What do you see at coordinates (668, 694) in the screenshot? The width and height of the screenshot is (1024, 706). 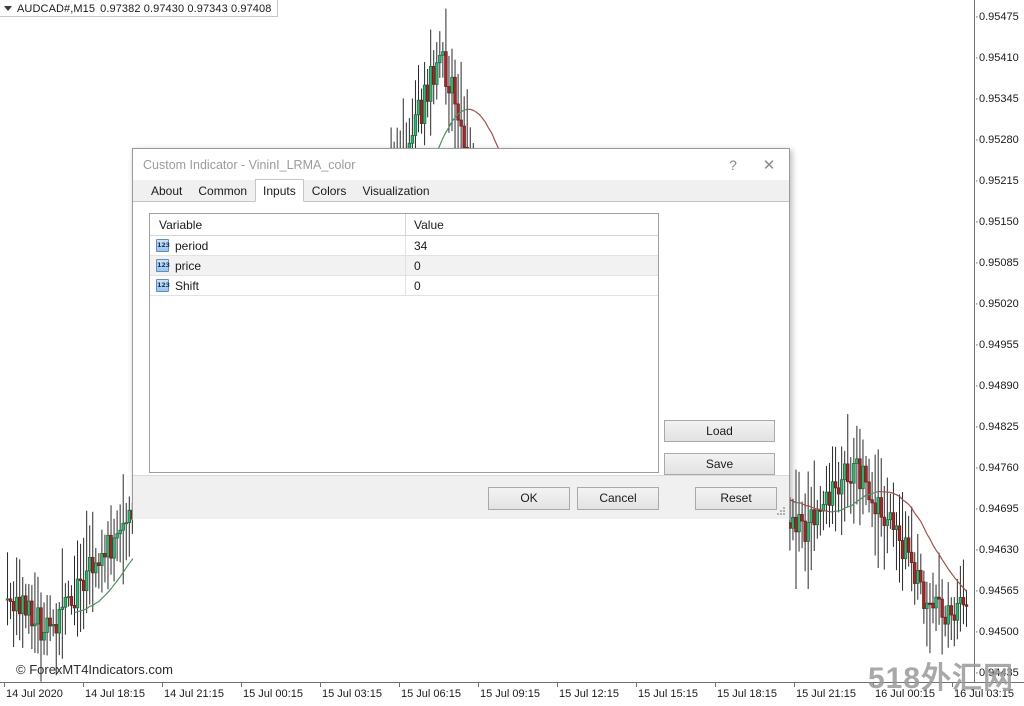 I see `time-tick: 15 Jul 15:15` at bounding box center [668, 694].